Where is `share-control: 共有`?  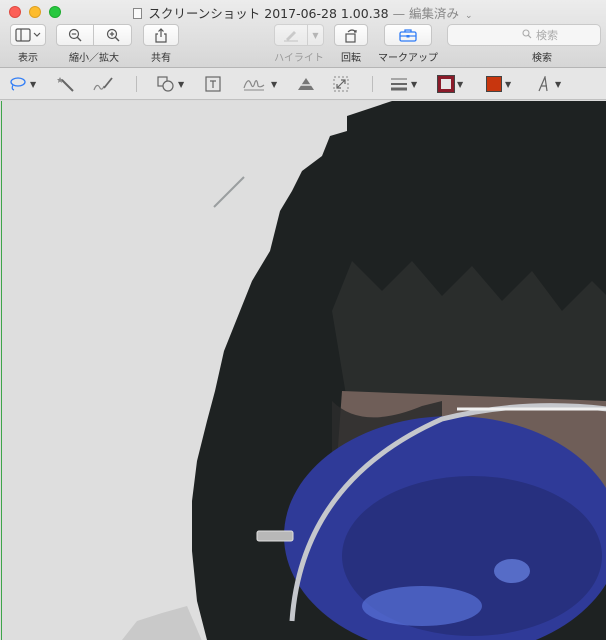 share-control: 共有 is located at coordinates (161, 44).